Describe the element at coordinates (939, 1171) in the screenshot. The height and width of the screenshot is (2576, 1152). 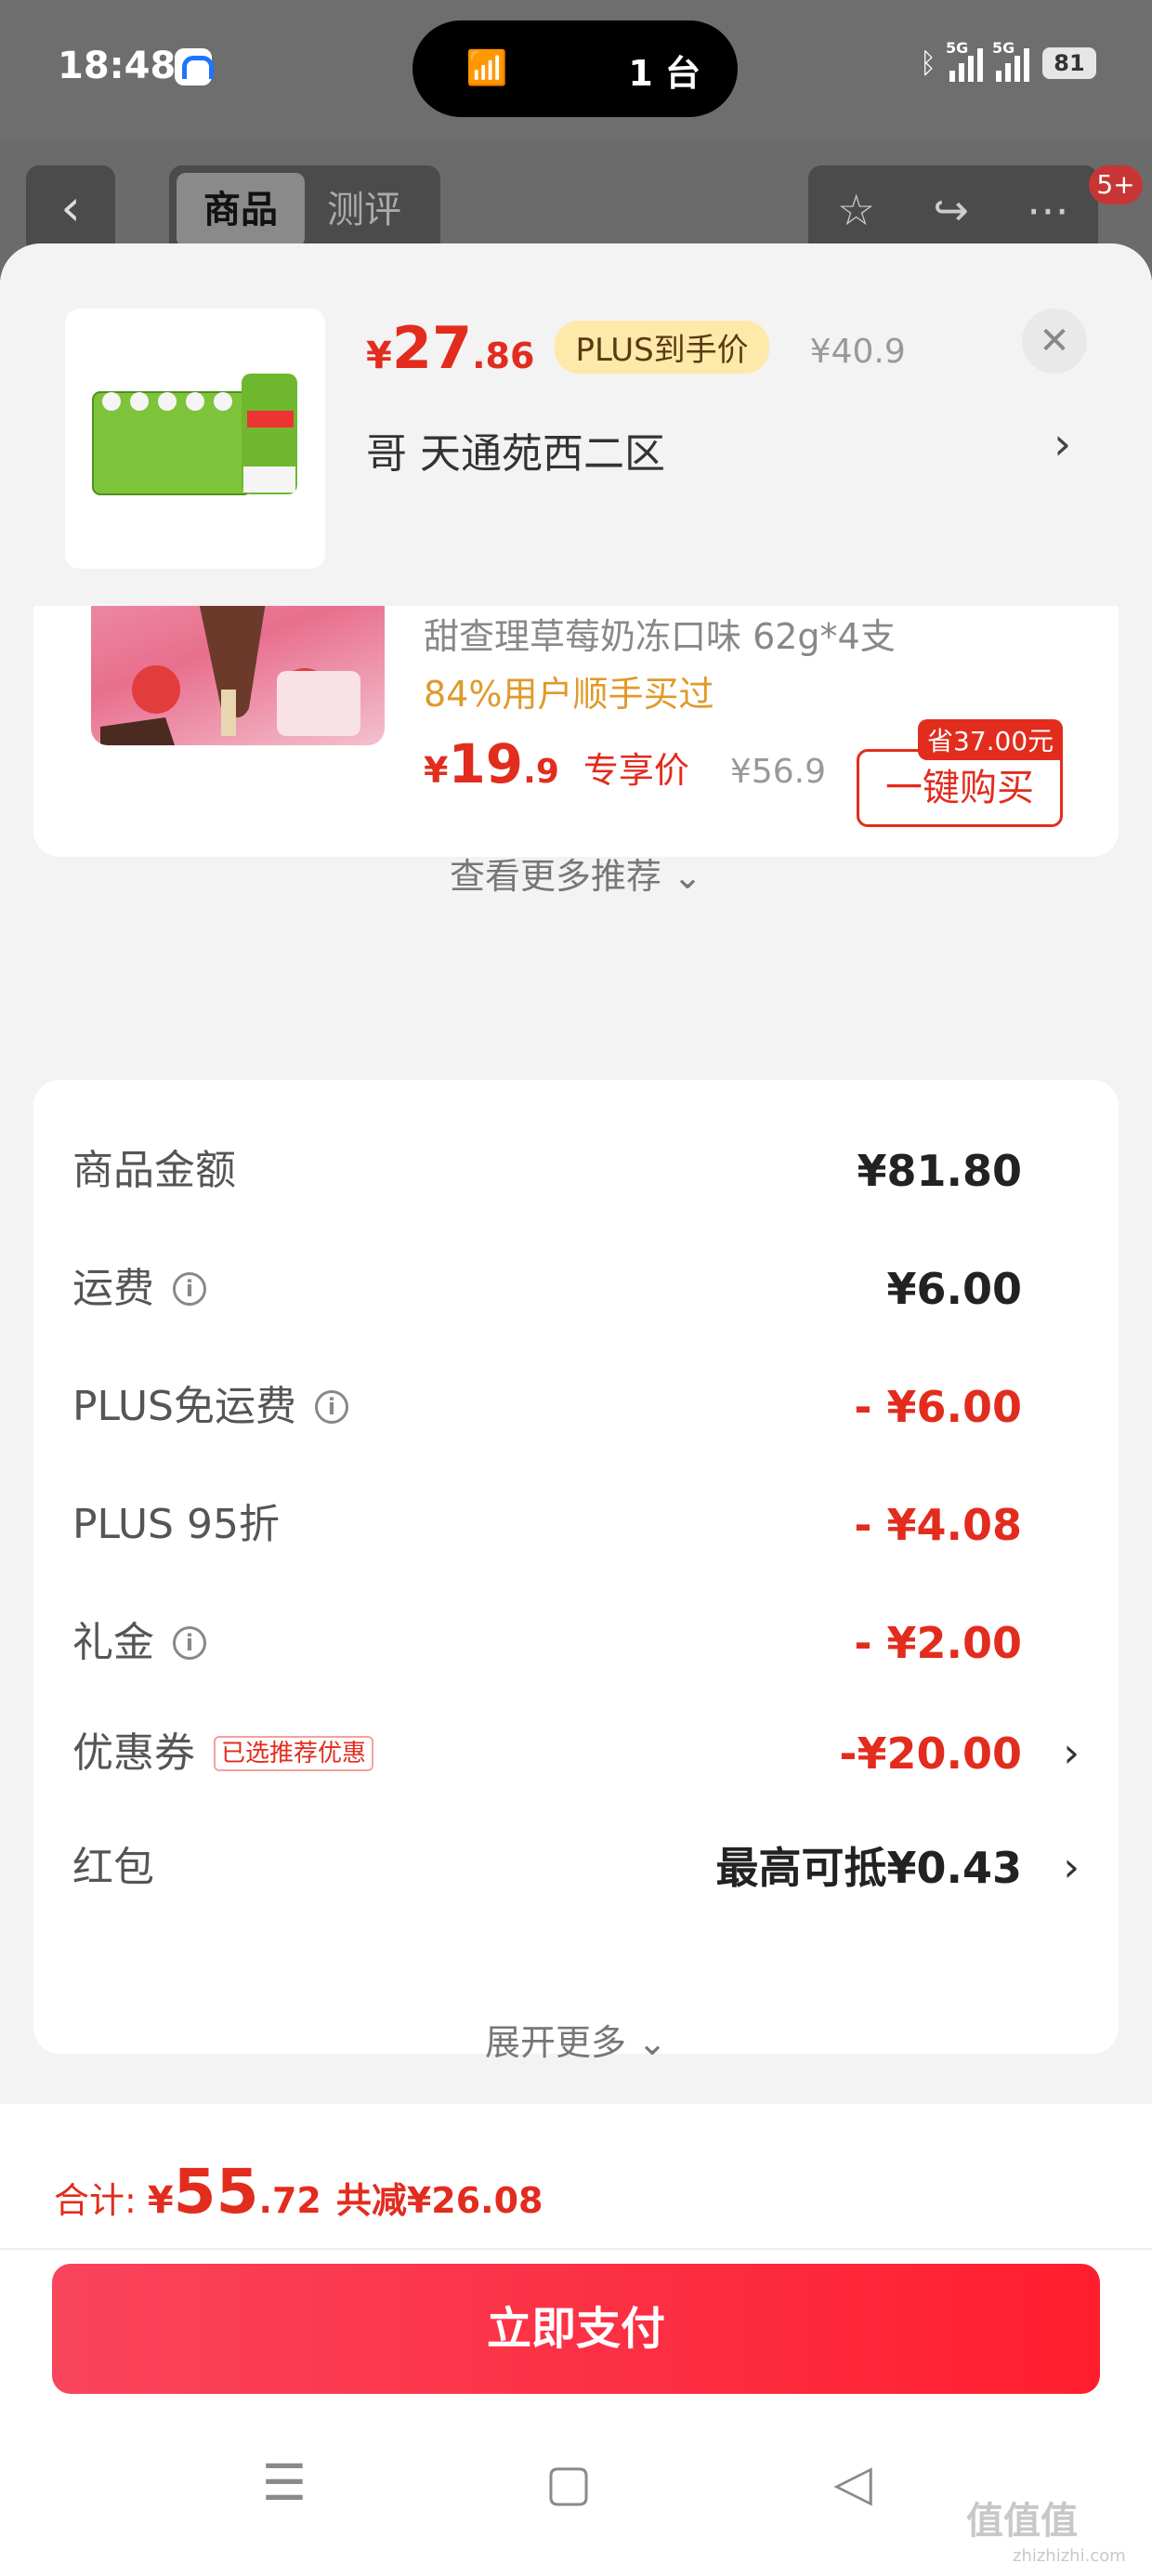
I see `fee-value: ¥81.80` at that location.